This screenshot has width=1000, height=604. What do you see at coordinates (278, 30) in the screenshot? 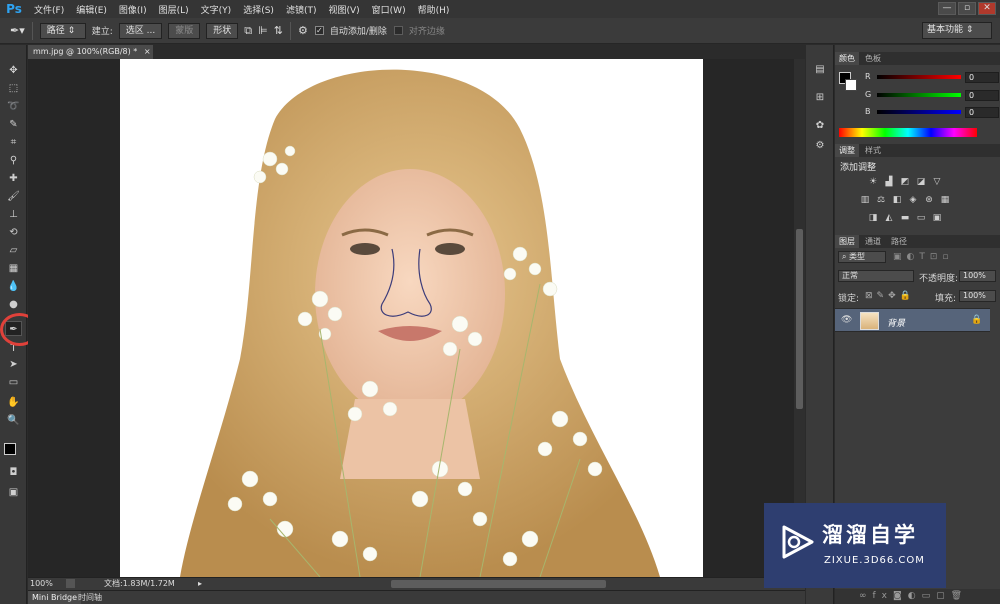
I see `path-arrangement-icon: ⇅` at bounding box center [278, 30].